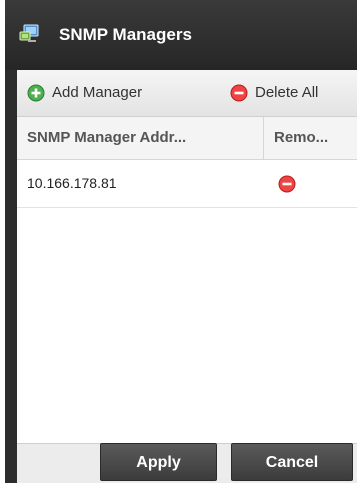  What do you see at coordinates (29, 33) in the screenshot?
I see `network-manager-icon` at bounding box center [29, 33].